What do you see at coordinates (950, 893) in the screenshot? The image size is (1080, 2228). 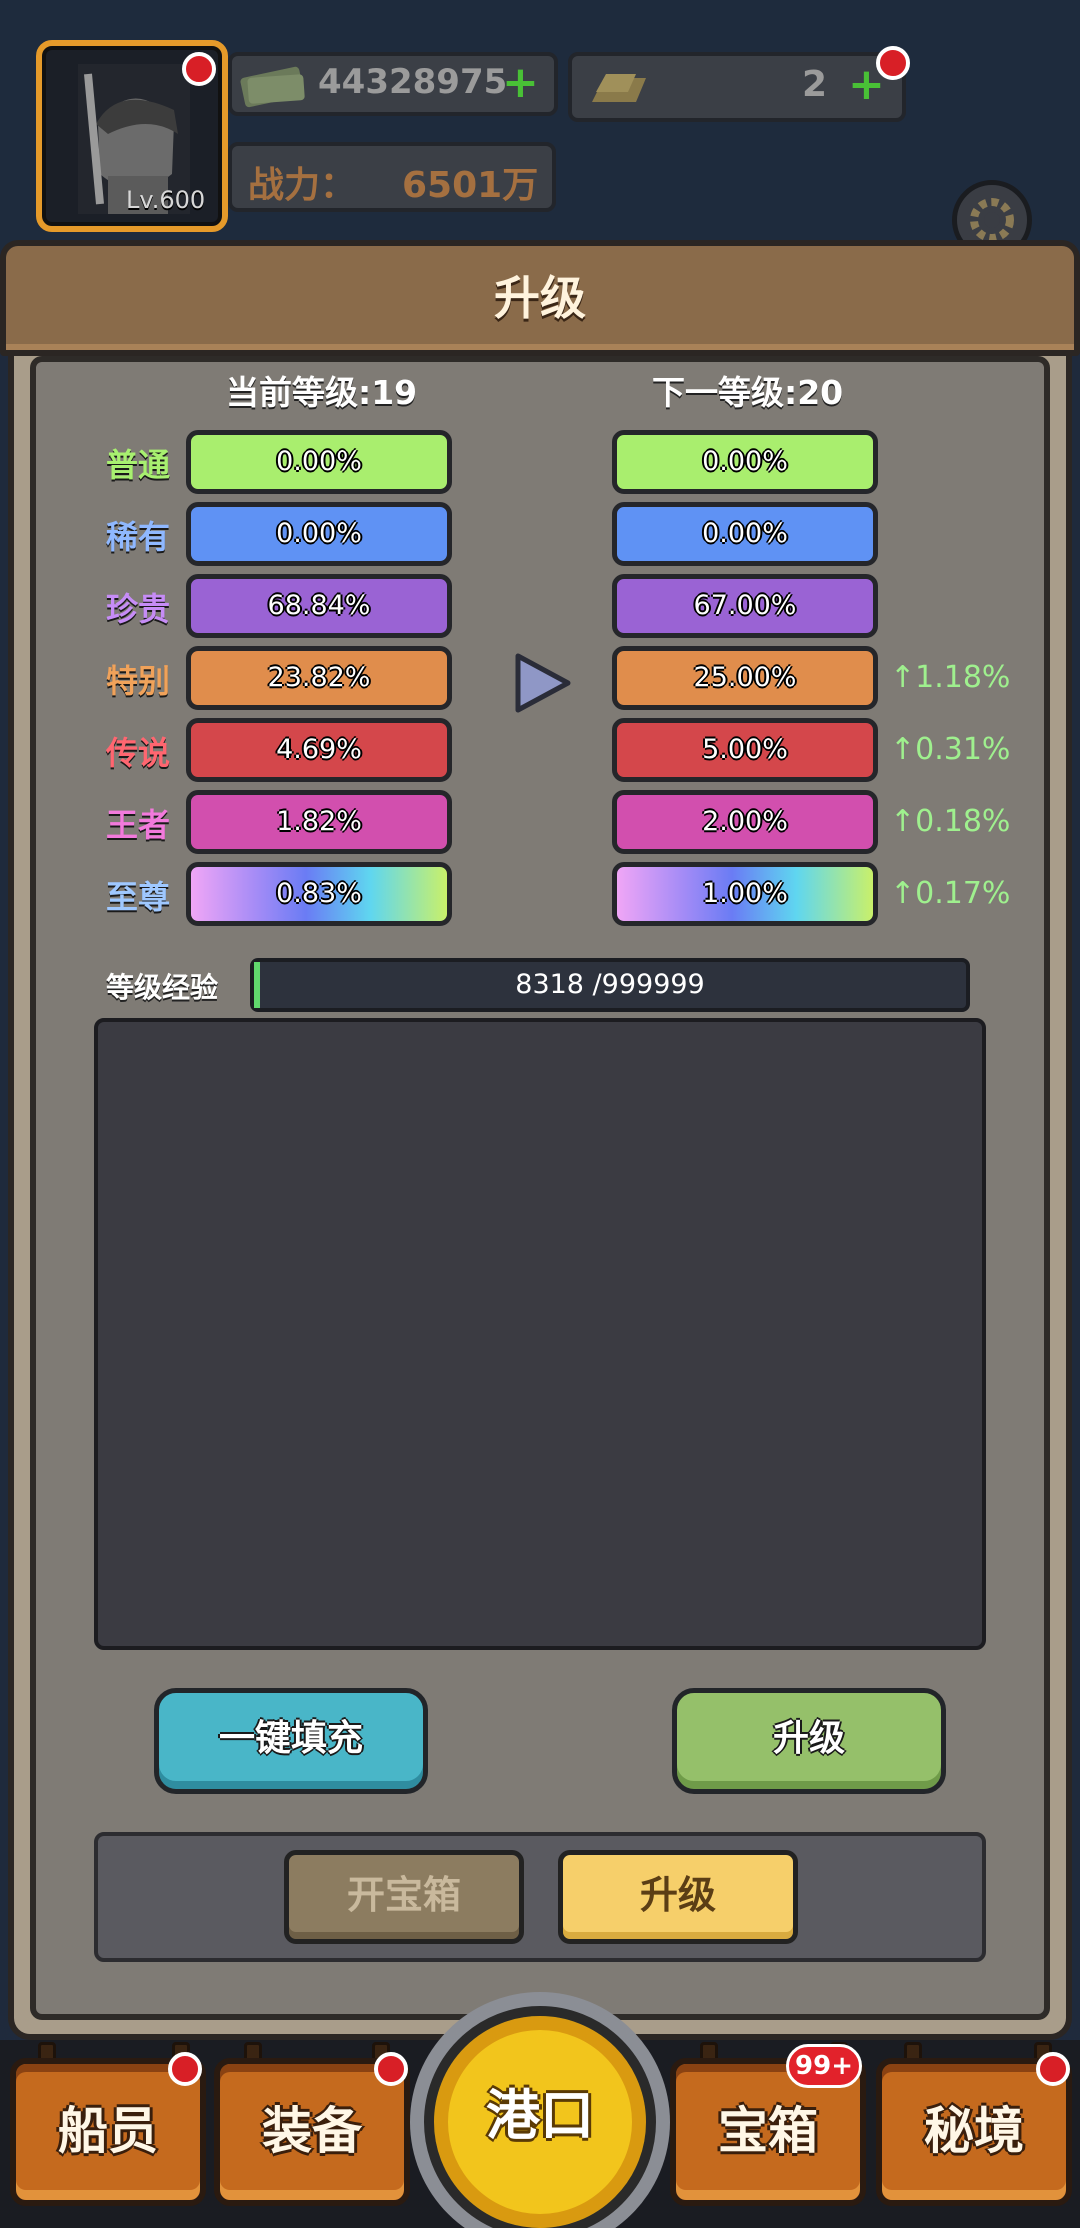 I see `tier-delta: ↑0.17%` at bounding box center [950, 893].